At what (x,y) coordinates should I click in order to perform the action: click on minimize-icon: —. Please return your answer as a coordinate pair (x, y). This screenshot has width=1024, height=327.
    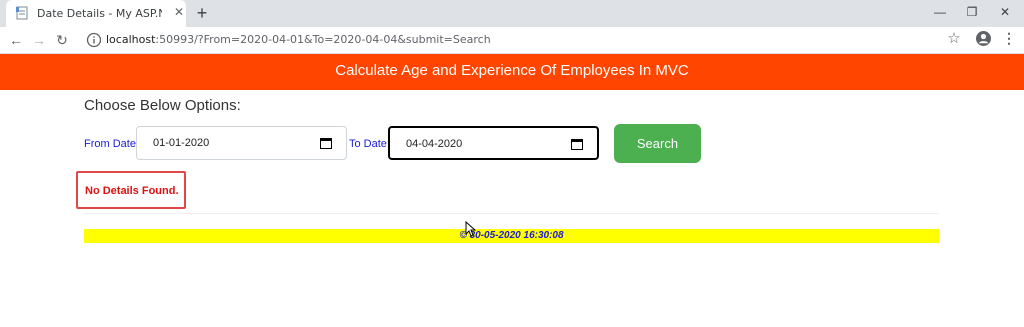
    Looking at the image, I should click on (940, 12).